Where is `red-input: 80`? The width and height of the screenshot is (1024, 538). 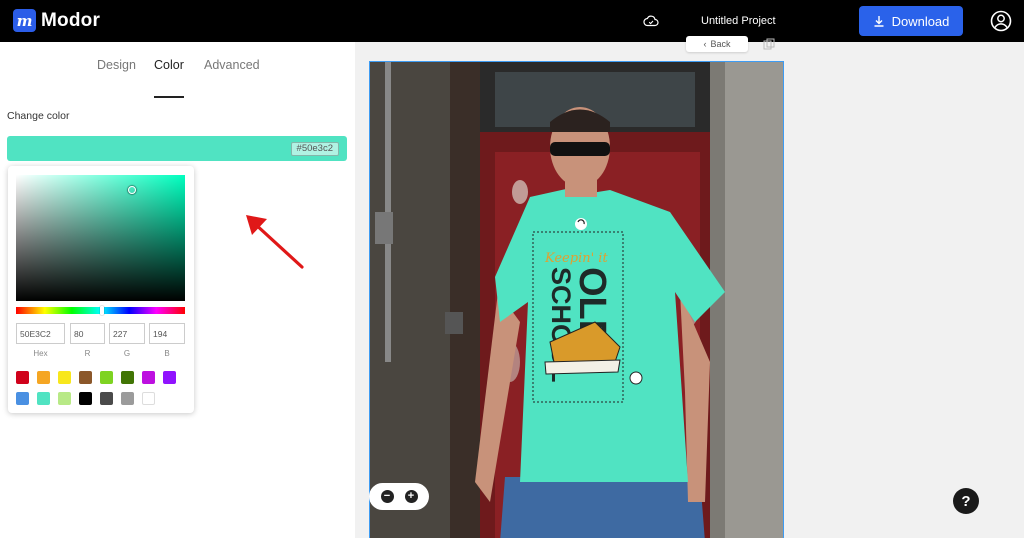 red-input: 80 is located at coordinates (87, 333).